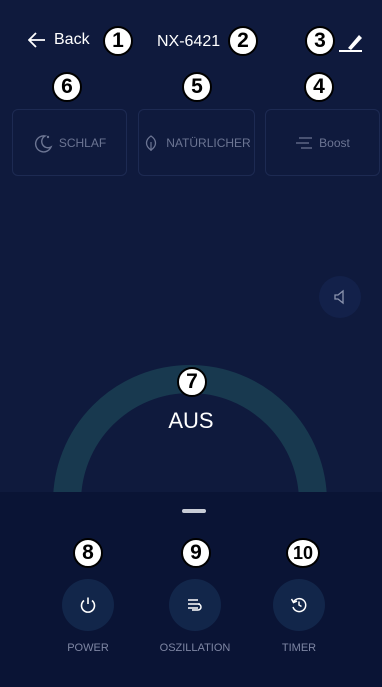  Describe the element at coordinates (334, 142) in the screenshot. I see `mode-boost-label: Boost` at that location.